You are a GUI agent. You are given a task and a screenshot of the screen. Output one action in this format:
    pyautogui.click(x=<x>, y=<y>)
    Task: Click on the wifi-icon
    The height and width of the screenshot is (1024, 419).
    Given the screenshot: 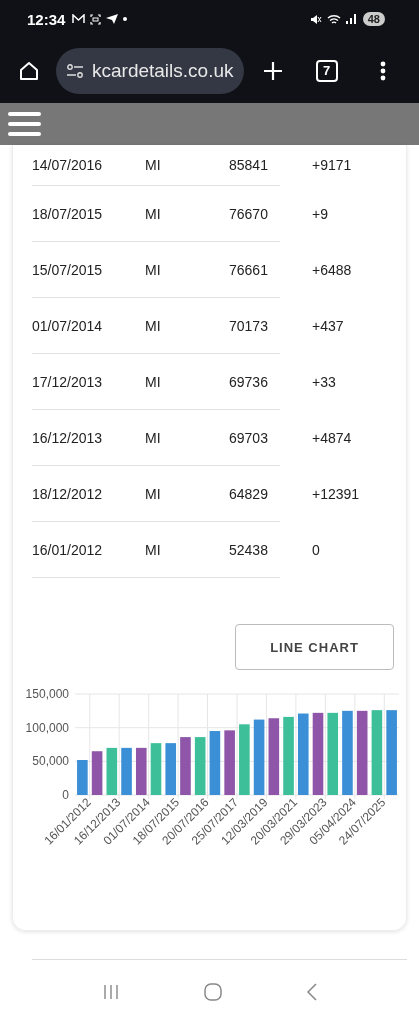 What is the action you would take?
    pyautogui.click(x=333, y=19)
    